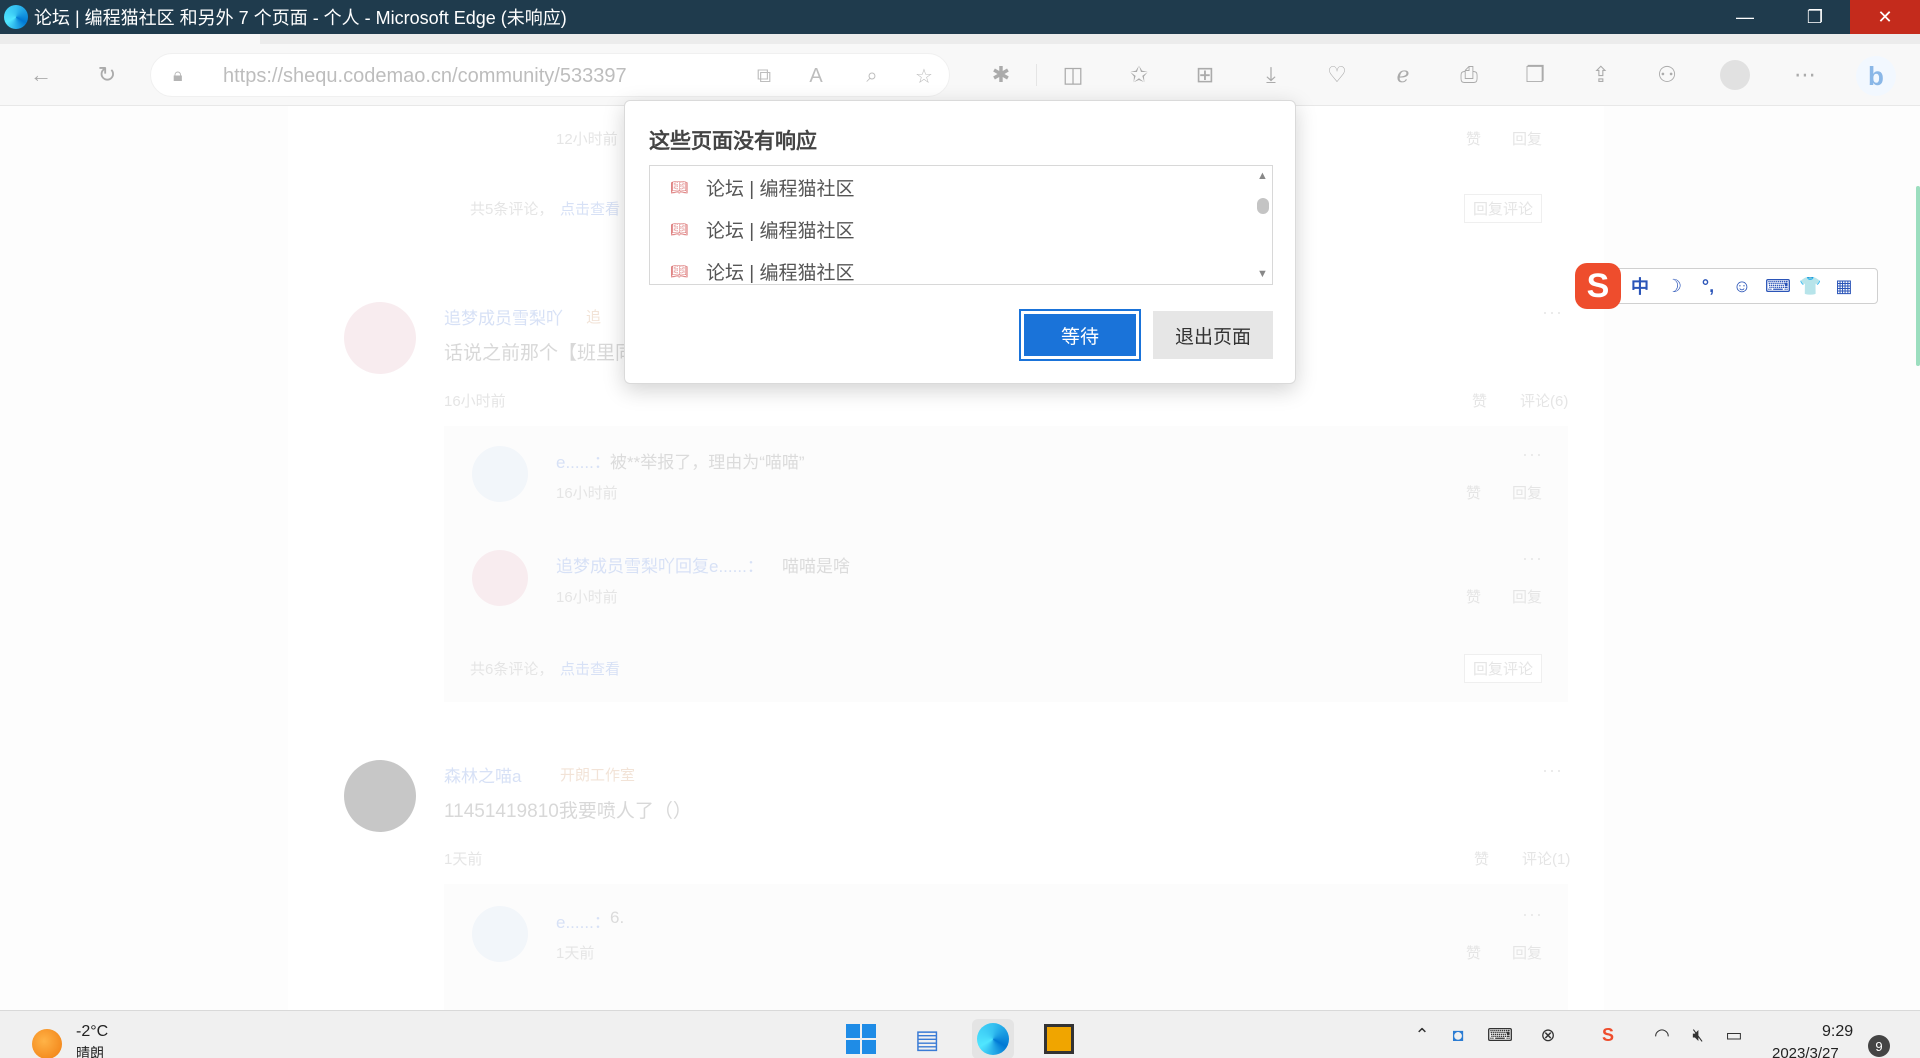  Describe the element at coordinates (1742, 286) in the screenshot. I see `ime-emoji-icon: ☺` at that location.